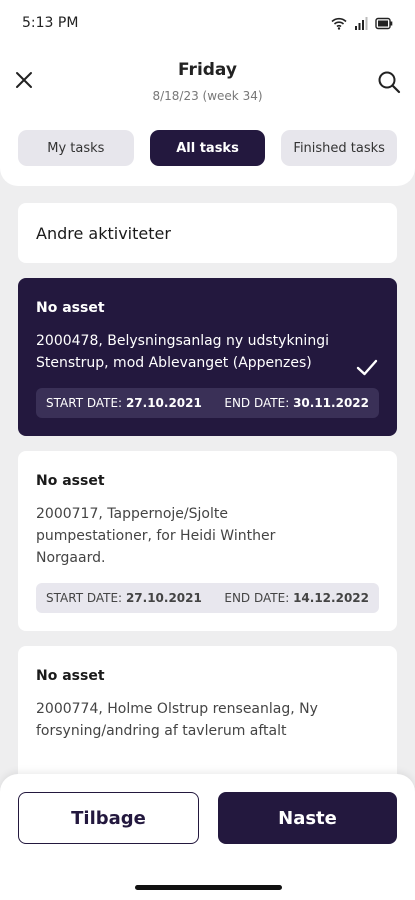 This screenshot has height=900, width=415. Describe the element at coordinates (339, 24) in the screenshot. I see `wifi-icon` at that location.